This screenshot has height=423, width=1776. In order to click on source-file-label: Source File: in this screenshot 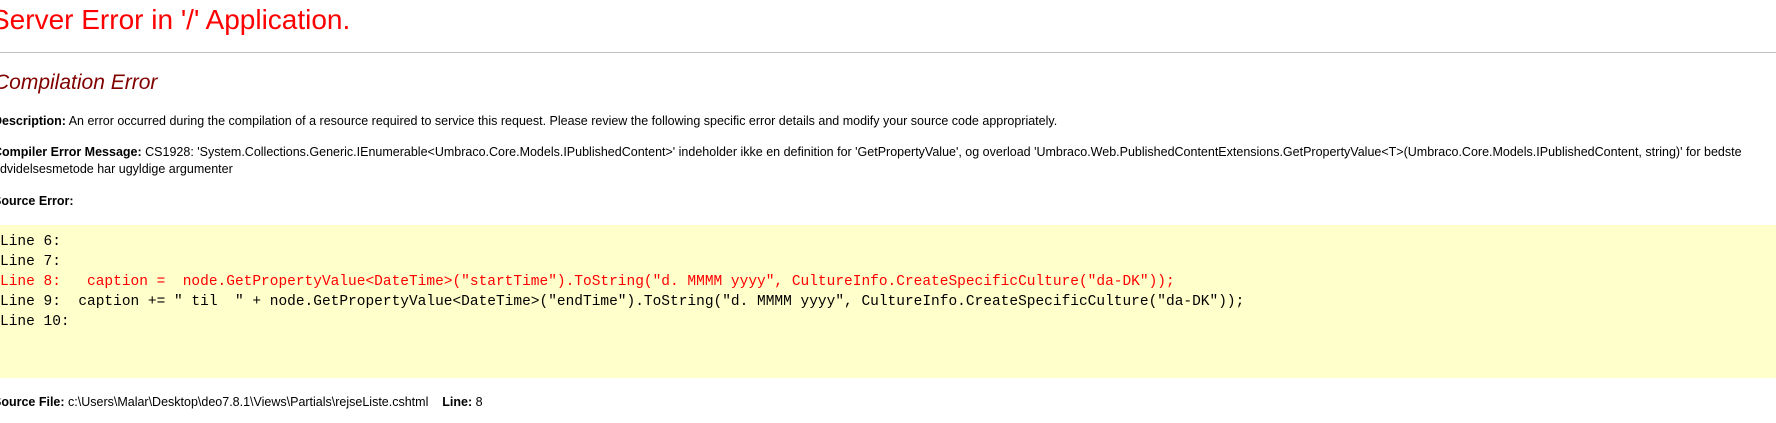, I will do `click(32, 402)`.